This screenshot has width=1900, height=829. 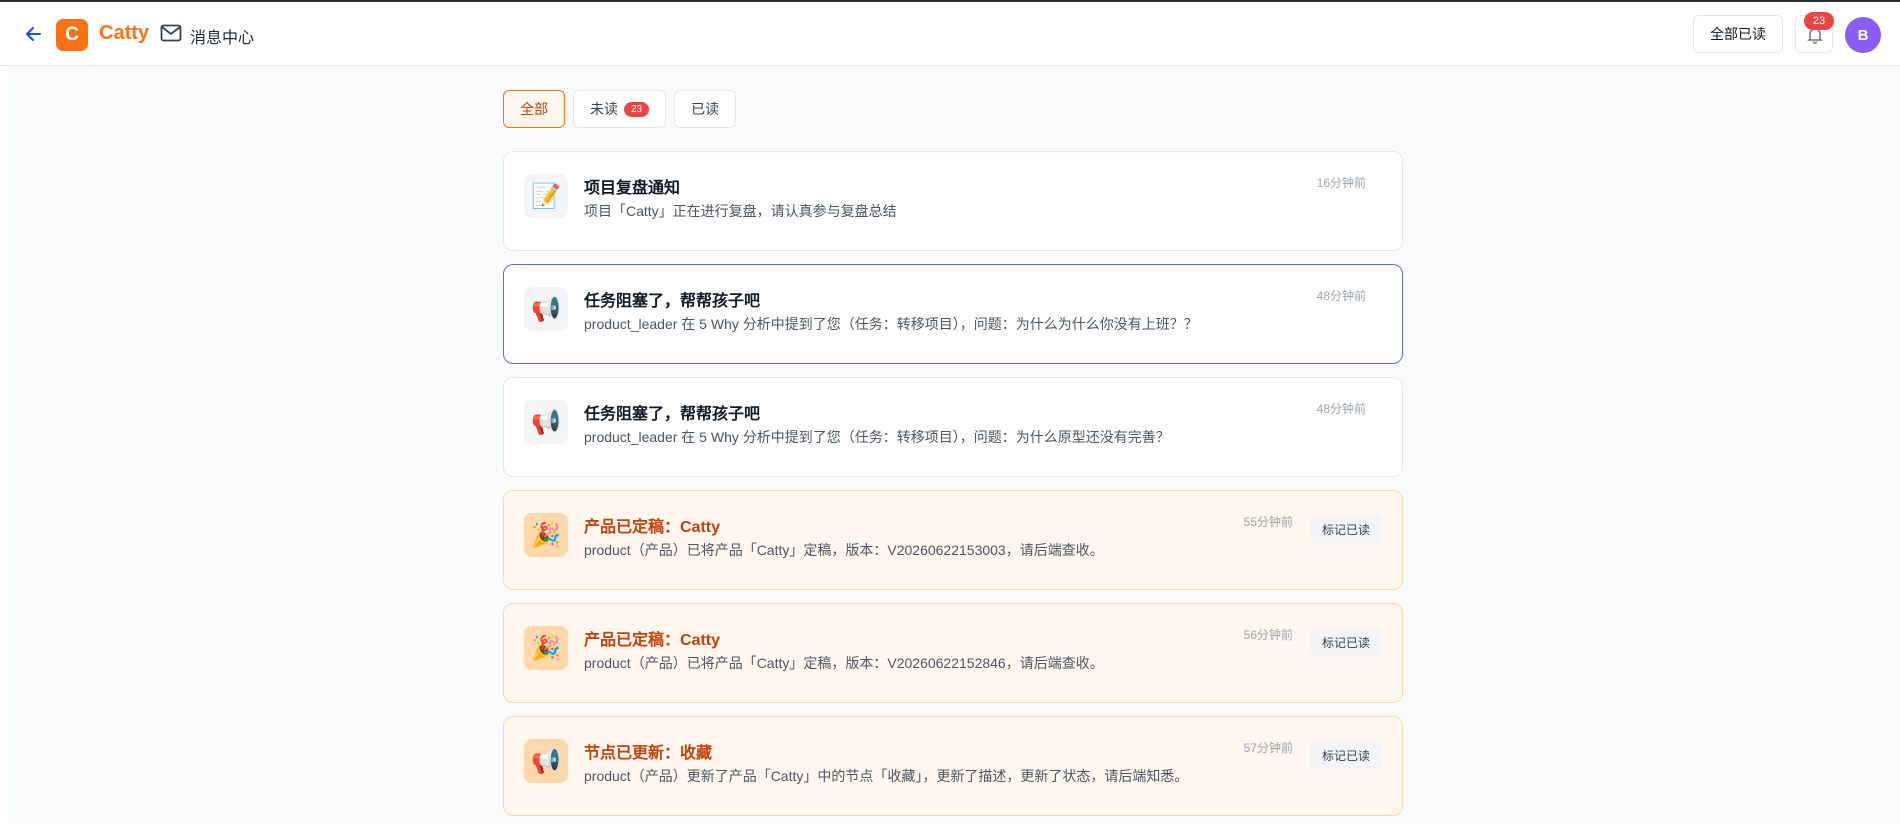 What do you see at coordinates (1268, 748) in the screenshot?
I see `notification-time: 57分钟前` at bounding box center [1268, 748].